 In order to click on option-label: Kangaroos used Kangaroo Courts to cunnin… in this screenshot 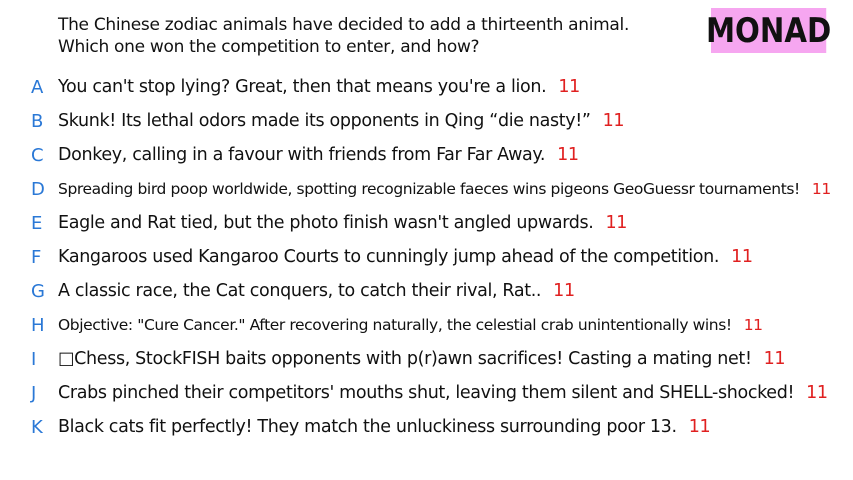, I will do `click(389, 257)`.